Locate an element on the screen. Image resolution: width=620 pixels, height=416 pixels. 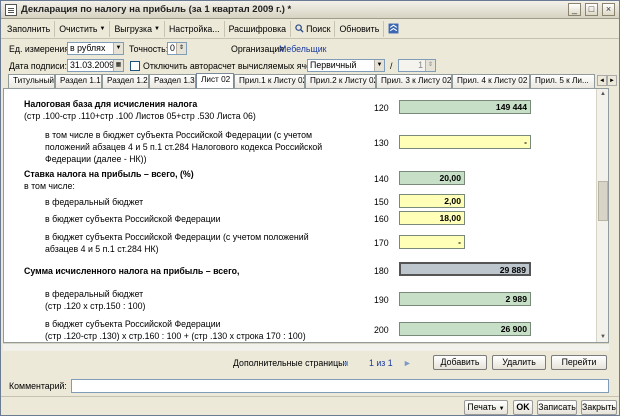
scroll-up-icon: ▲ is located at coordinates (603, 94).